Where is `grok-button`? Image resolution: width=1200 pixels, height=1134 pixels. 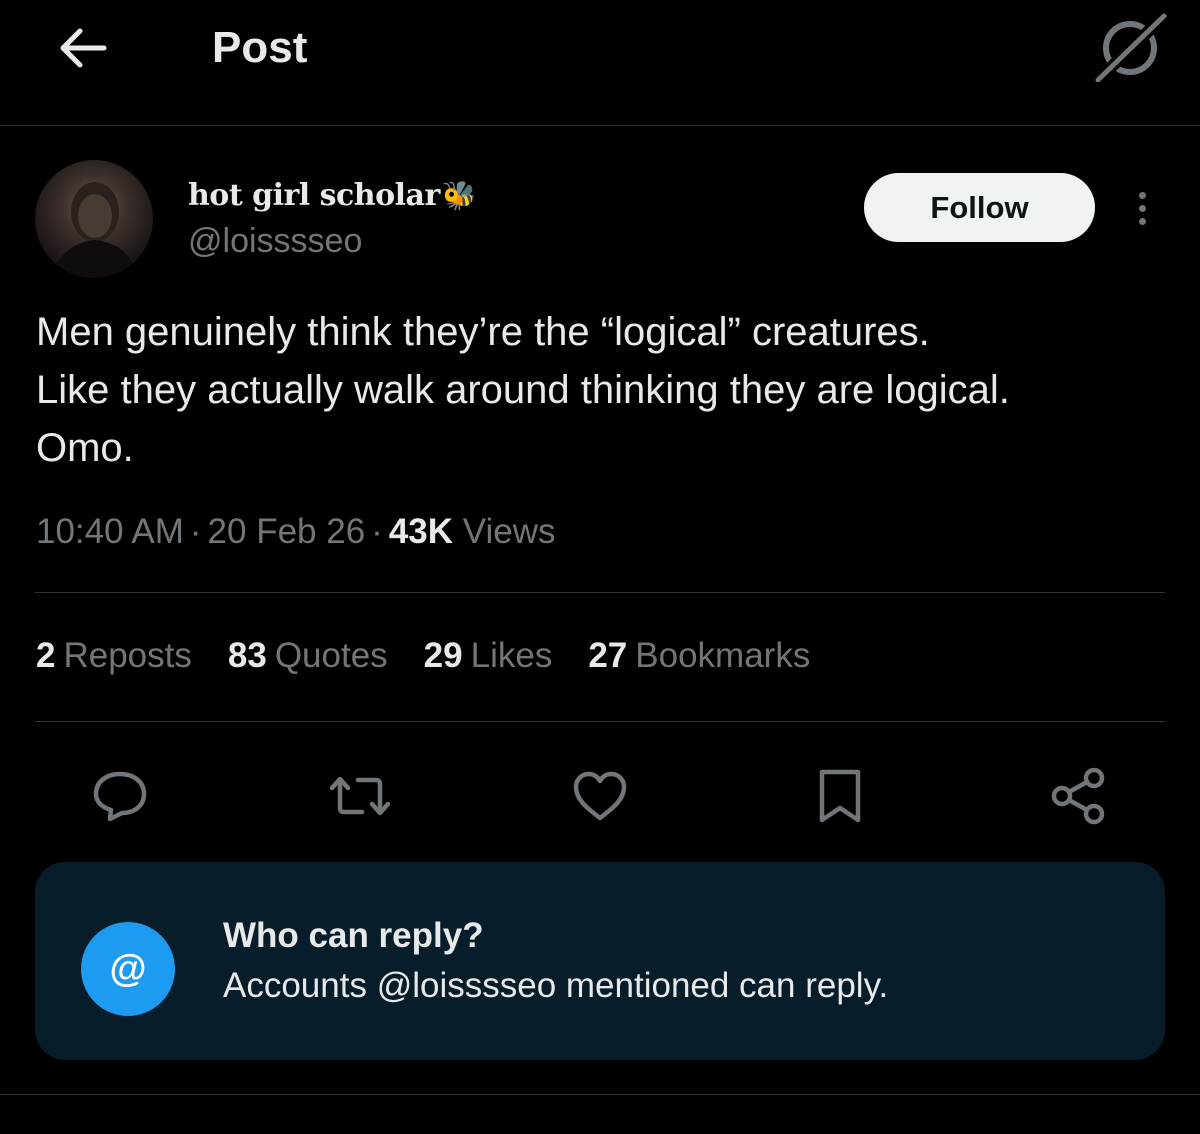 grok-button is located at coordinates (1130, 46).